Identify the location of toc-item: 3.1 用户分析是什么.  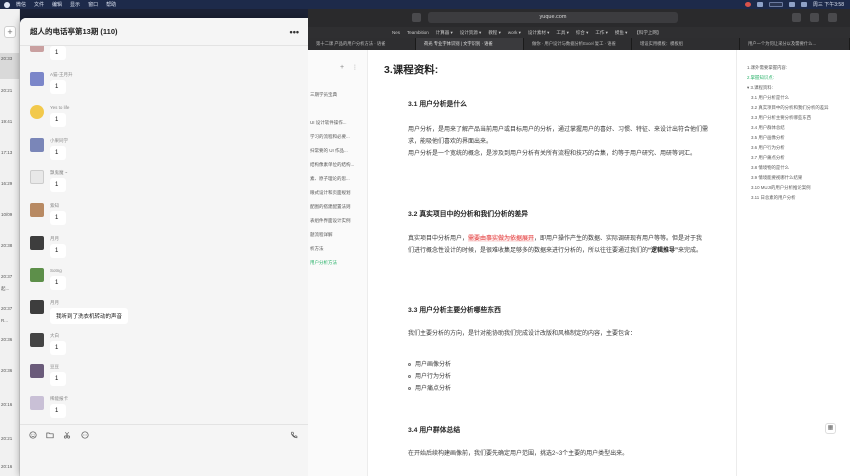
(770, 98).